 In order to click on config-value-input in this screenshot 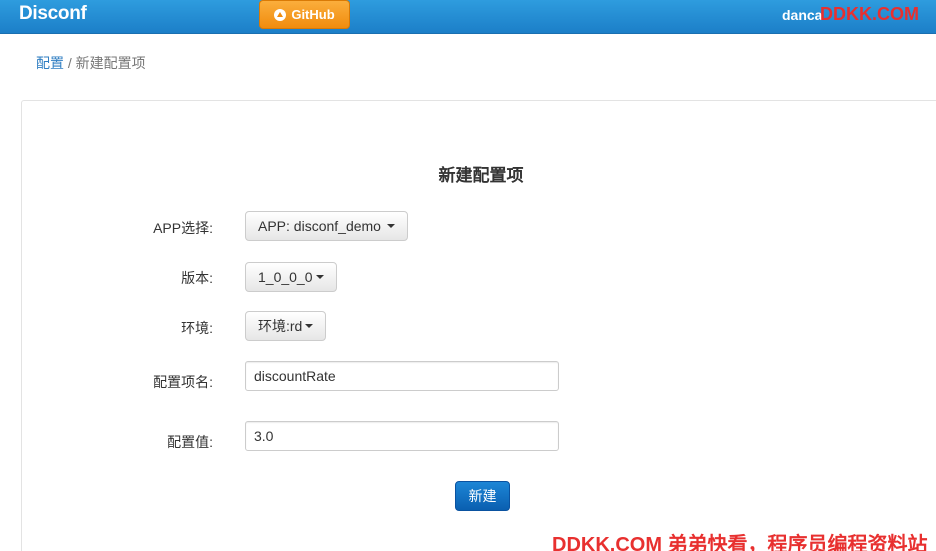, I will do `click(402, 436)`.